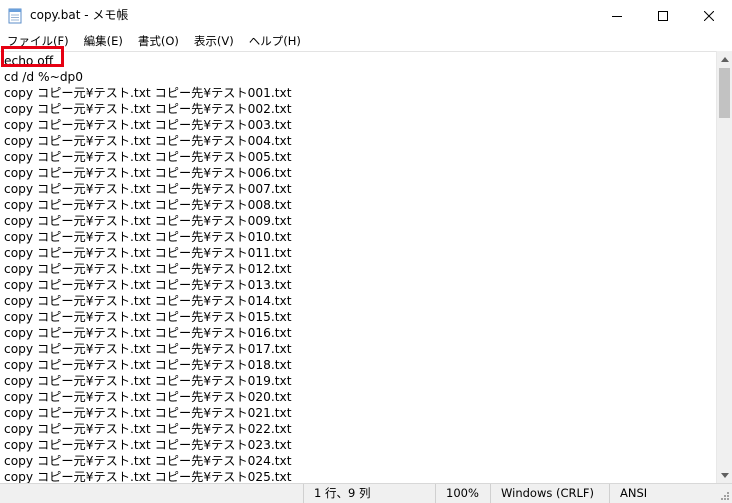  What do you see at coordinates (214, 41) in the screenshot?
I see `menu-view: 表示(V)` at bounding box center [214, 41].